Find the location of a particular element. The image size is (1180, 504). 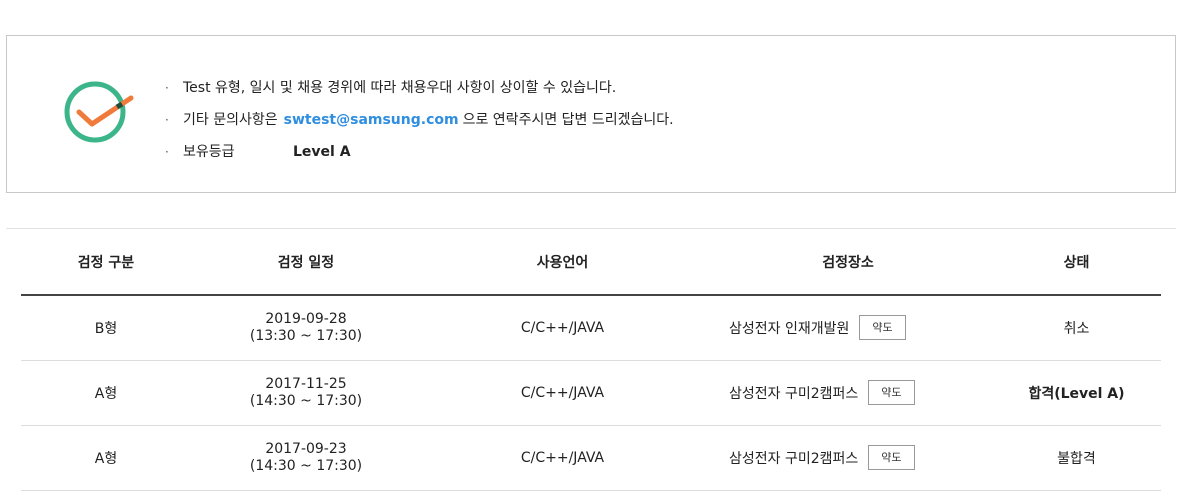

table-header-row: 검정 구분 검정 일정 사용언어 검정장소 상태 is located at coordinates (591, 262).